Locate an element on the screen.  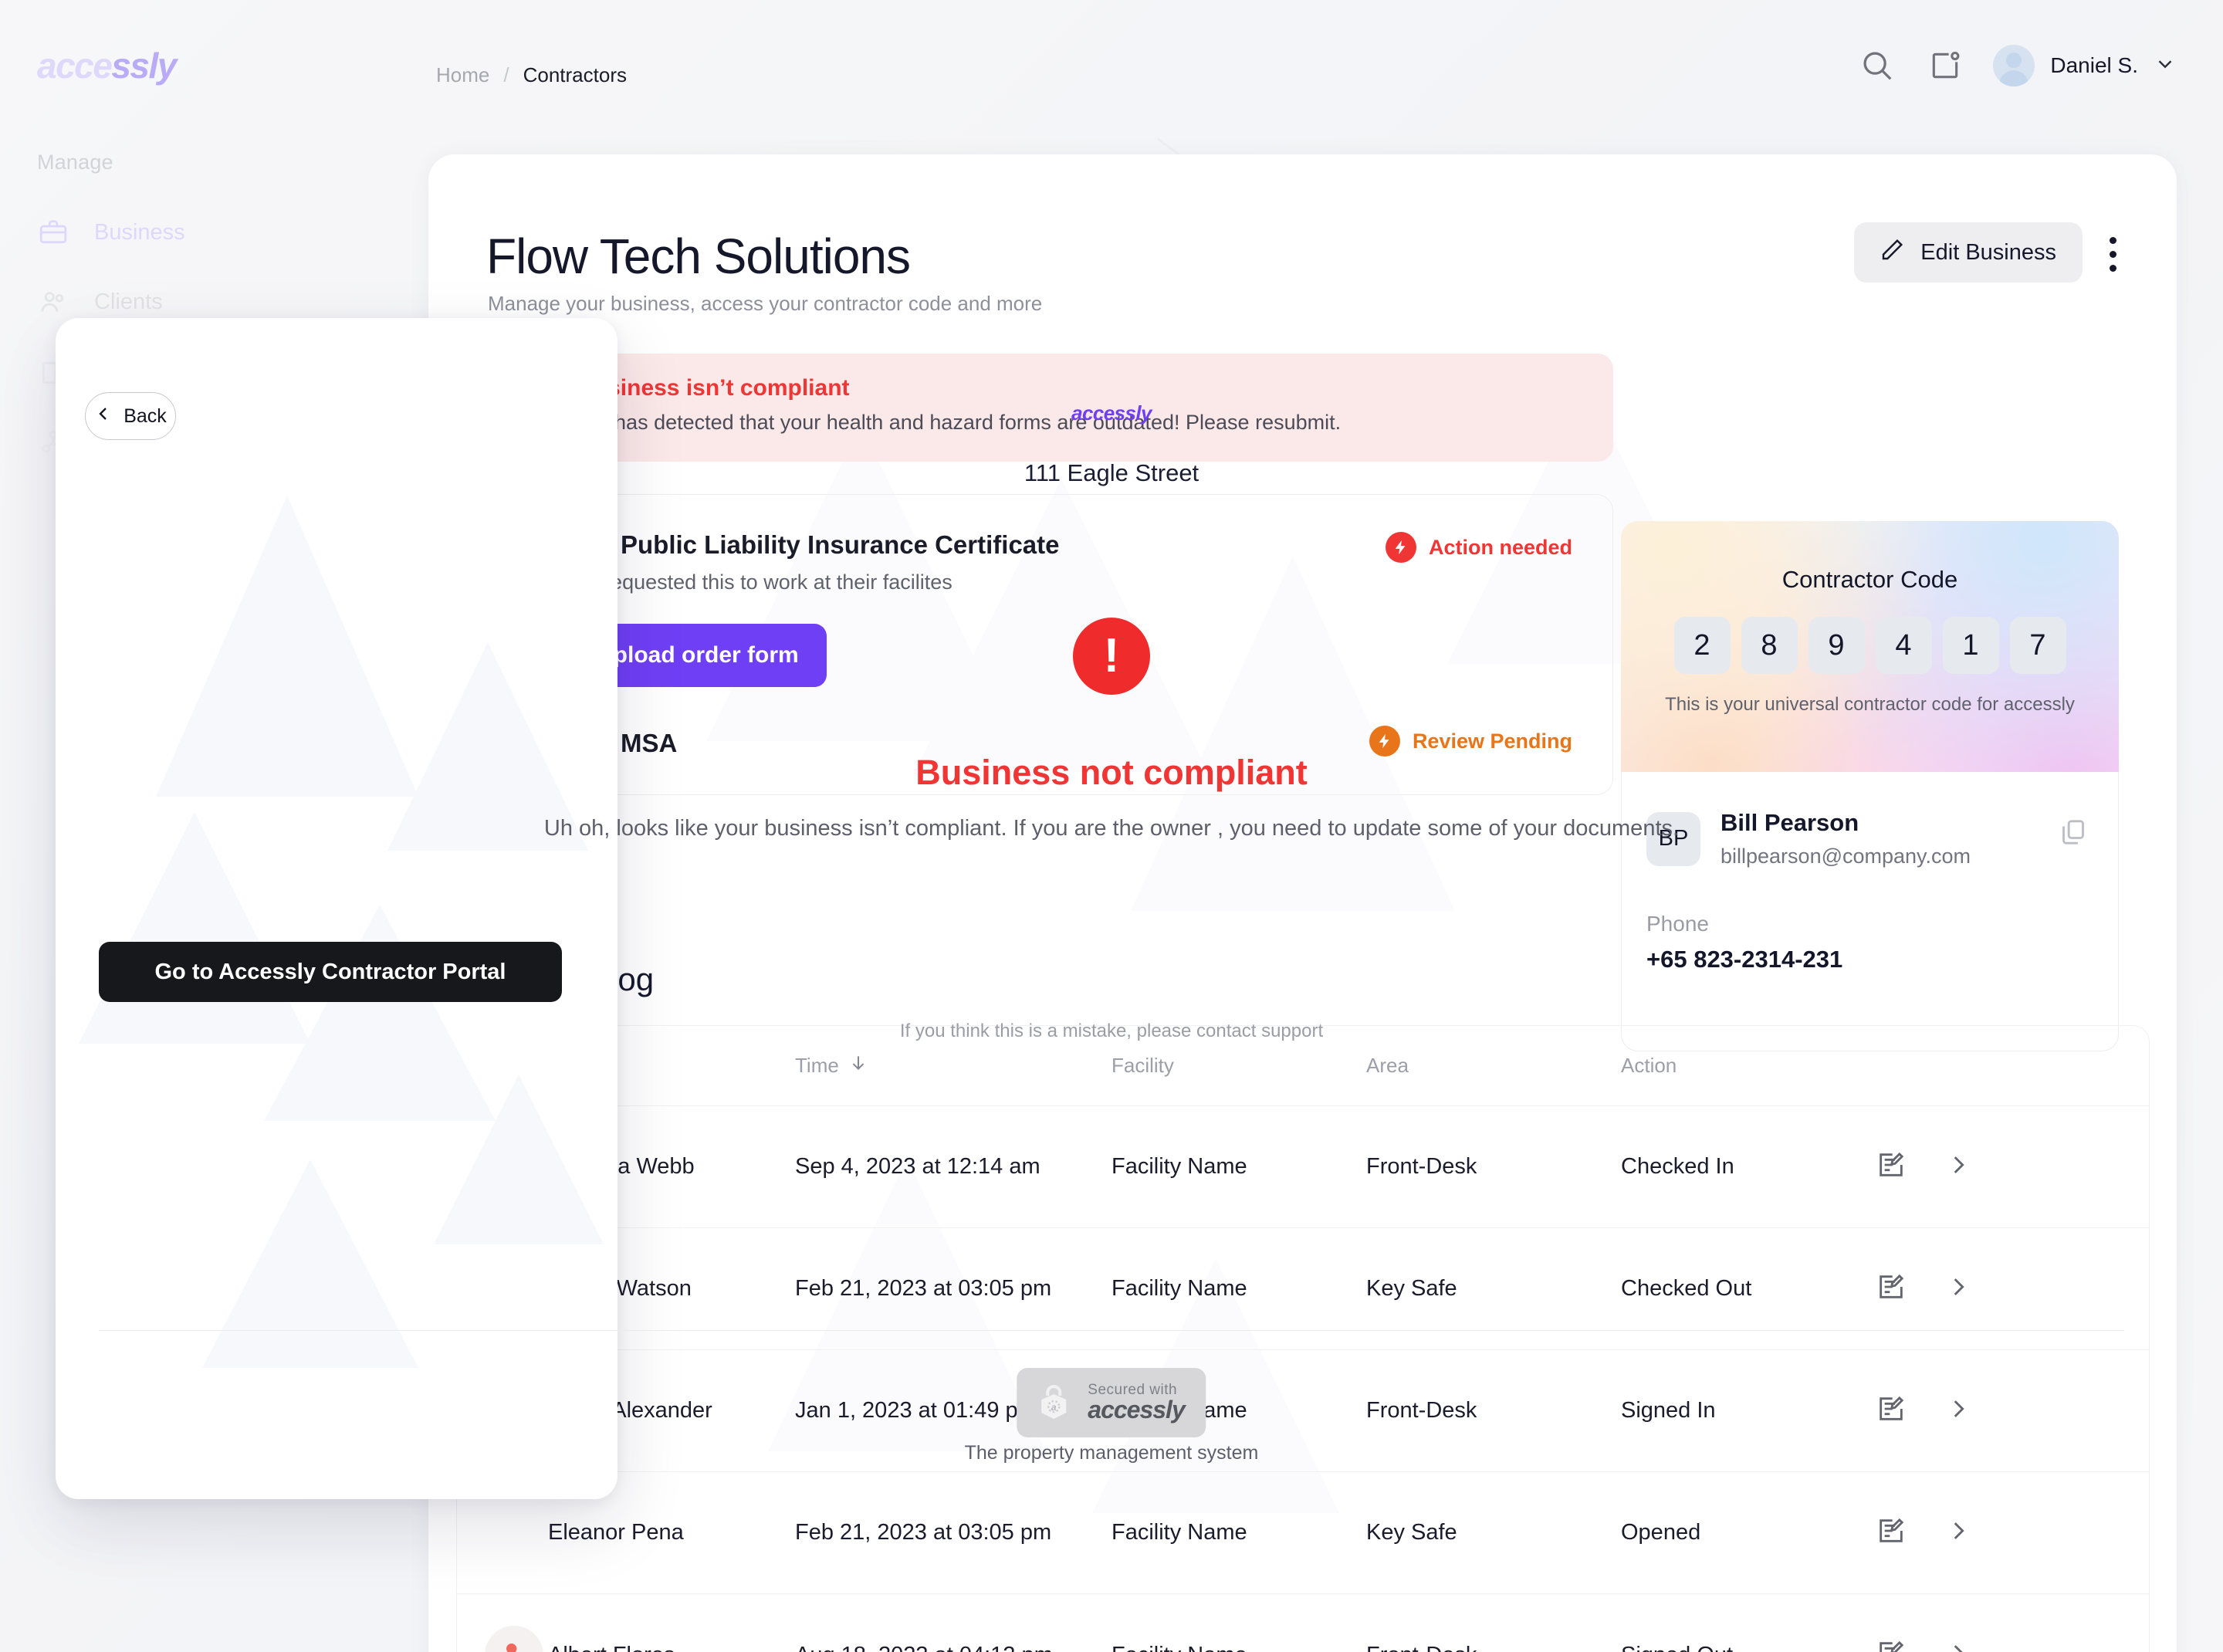
code-digit: 9 is located at coordinates (1836, 645).